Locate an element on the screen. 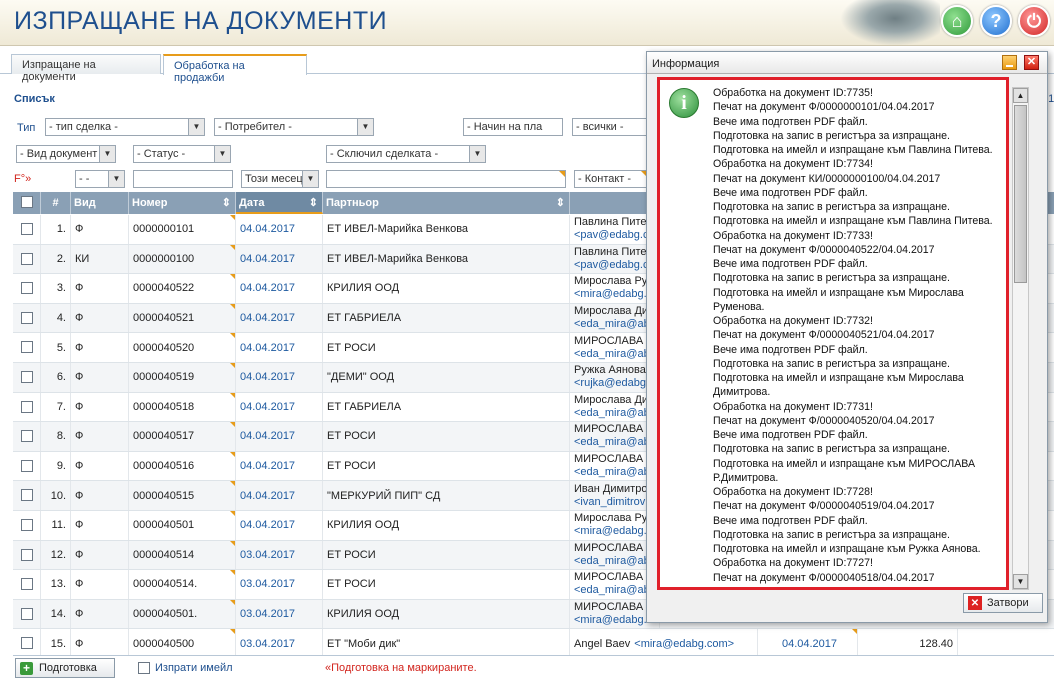  doc-number: 0000040501 is located at coordinates (182, 525).